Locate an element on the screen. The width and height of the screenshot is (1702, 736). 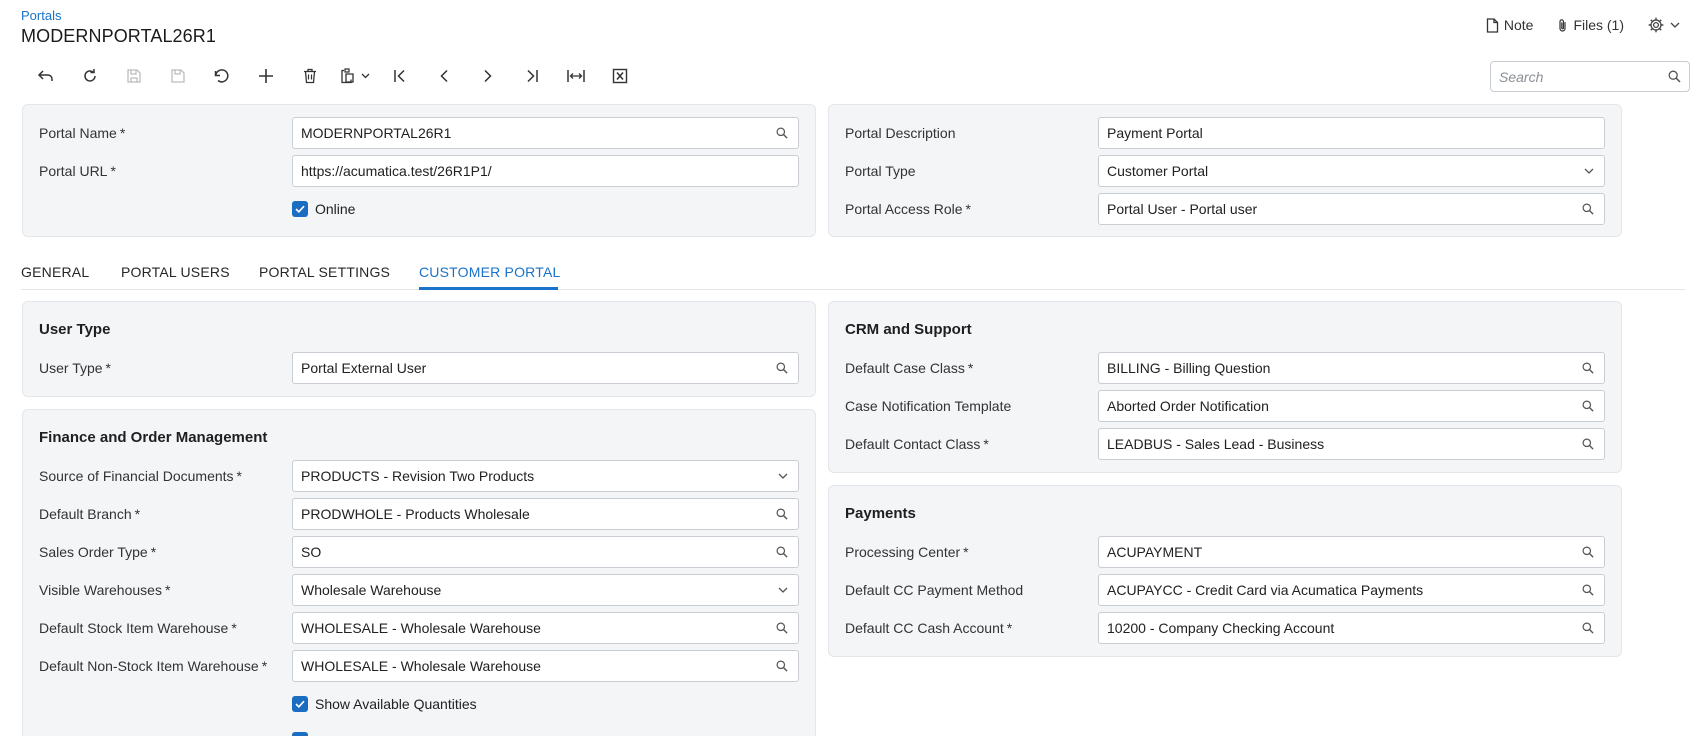
paperclip-icon is located at coordinates (1563, 25).